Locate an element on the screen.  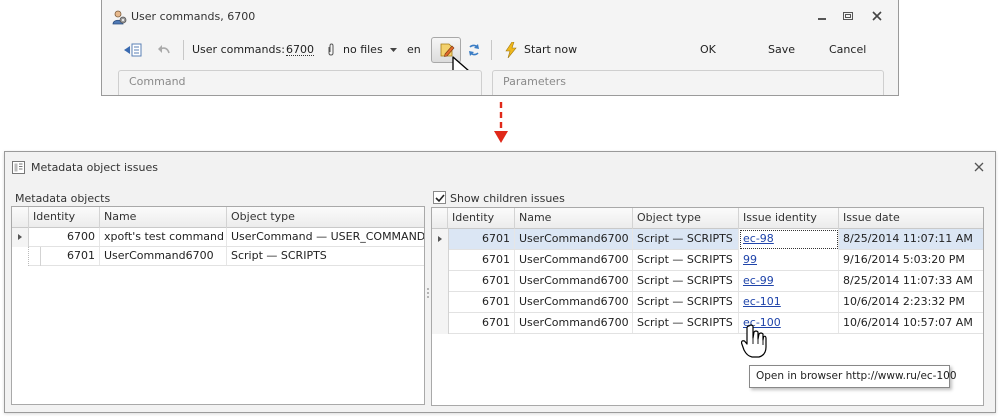
grid-header: Identity Name Object type is located at coordinates (218, 217).